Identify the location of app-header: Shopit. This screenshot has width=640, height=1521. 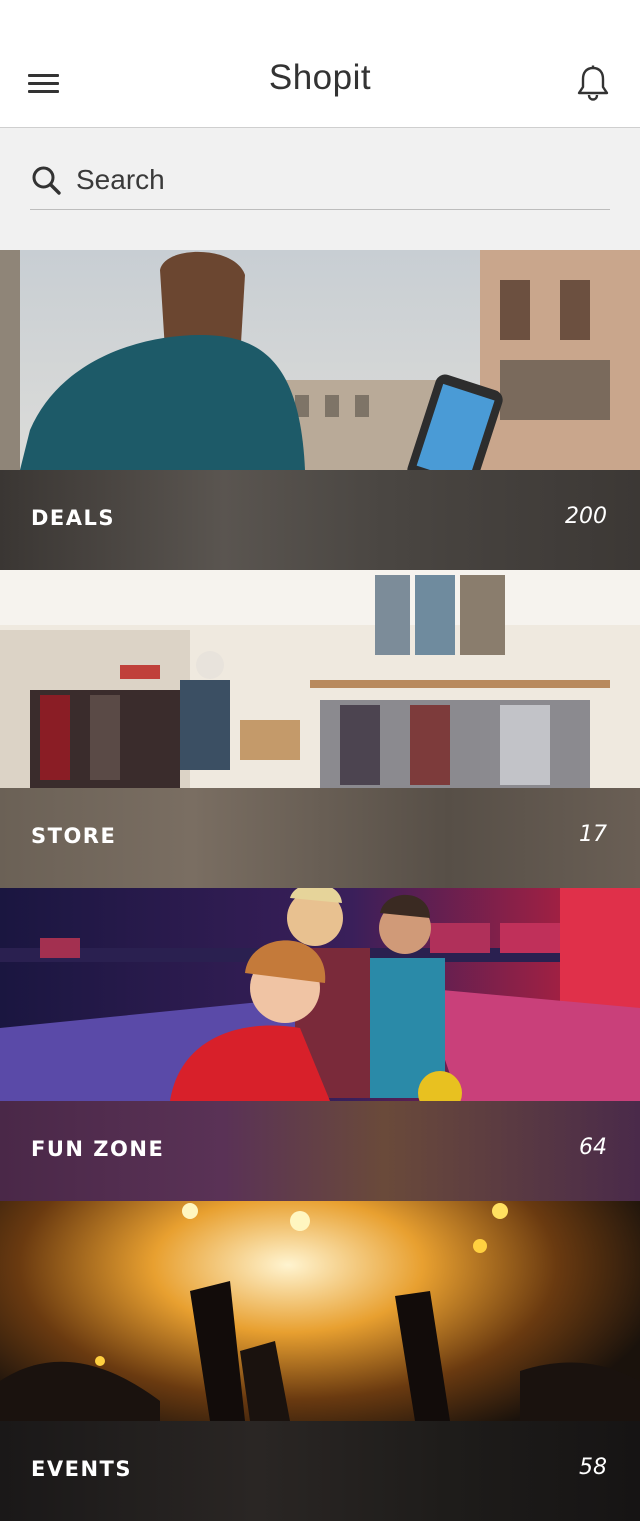
(320, 64).